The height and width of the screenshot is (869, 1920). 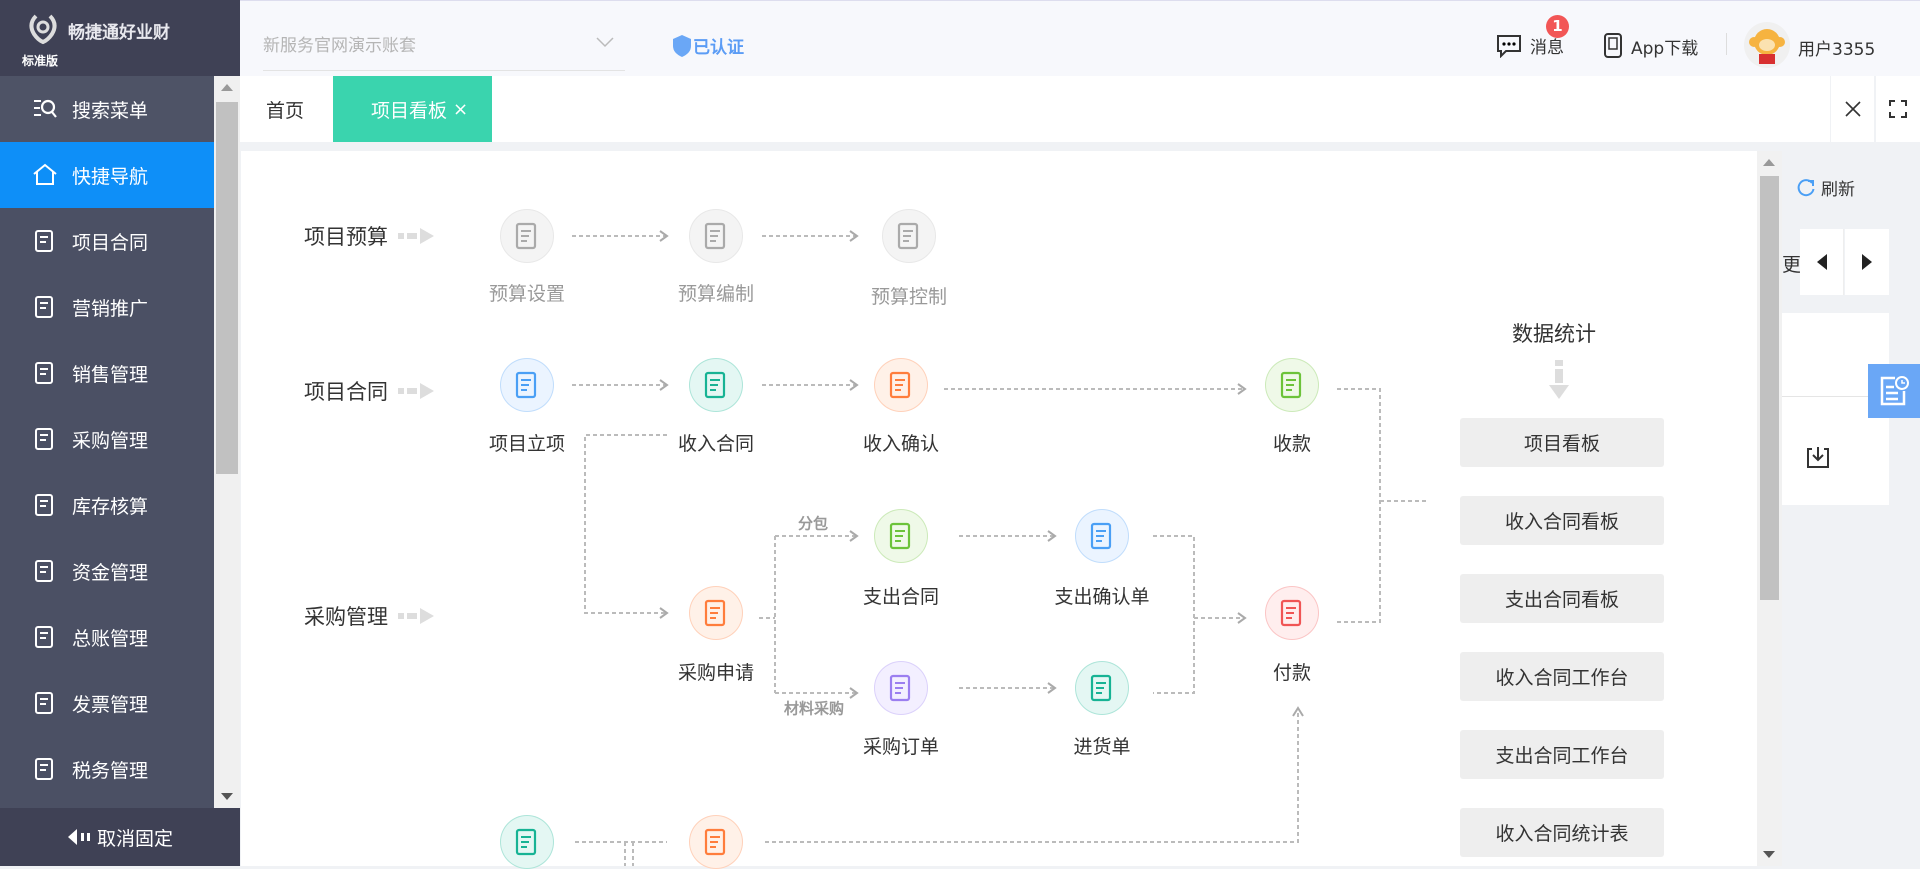 I want to click on account-select-value: 新服务官网演示账套, so click(x=339, y=46).